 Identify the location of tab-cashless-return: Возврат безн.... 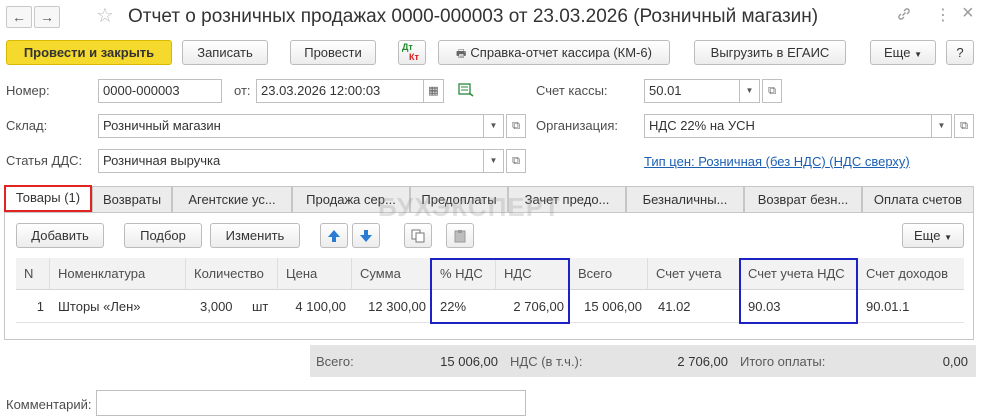
(803, 199).